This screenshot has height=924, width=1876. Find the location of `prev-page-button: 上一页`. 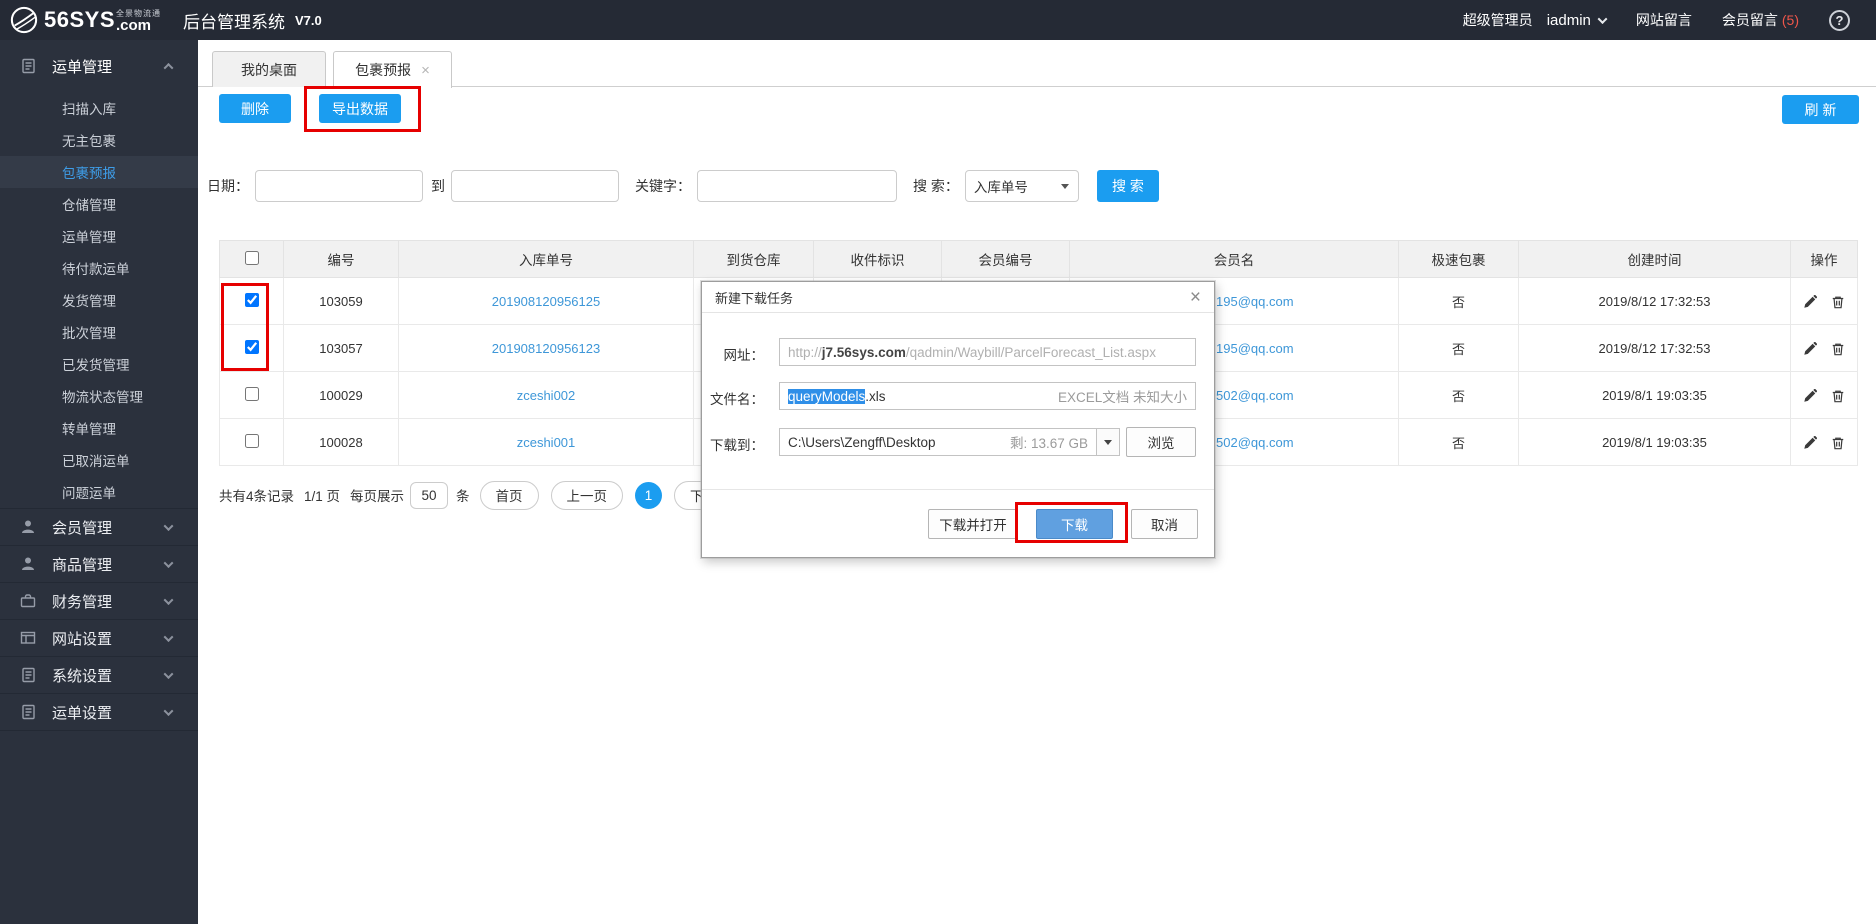

prev-page-button: 上一页 is located at coordinates (587, 495).